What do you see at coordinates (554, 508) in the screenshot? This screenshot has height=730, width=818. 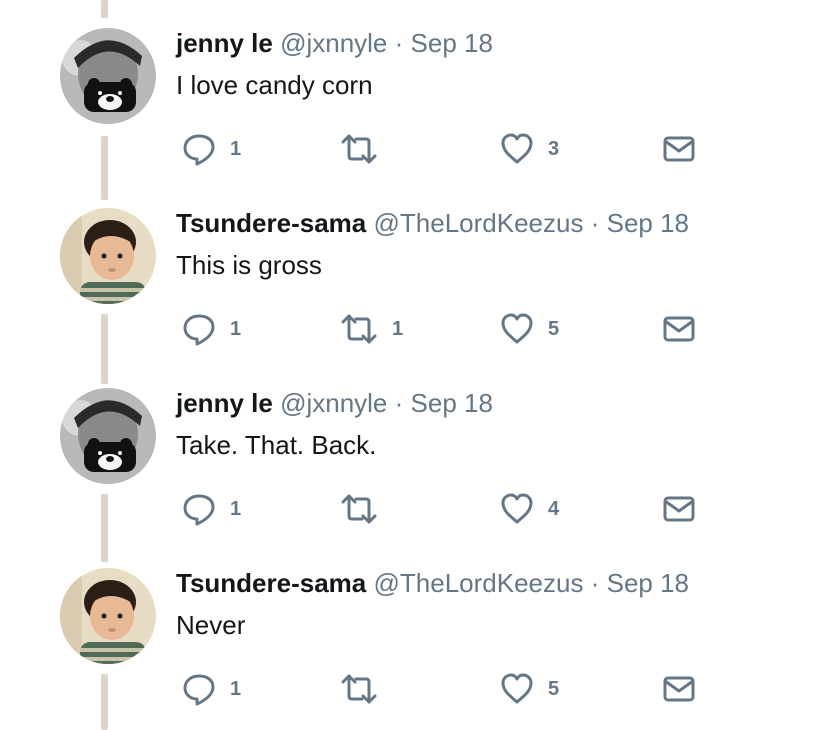 I see `like-count: 4` at bounding box center [554, 508].